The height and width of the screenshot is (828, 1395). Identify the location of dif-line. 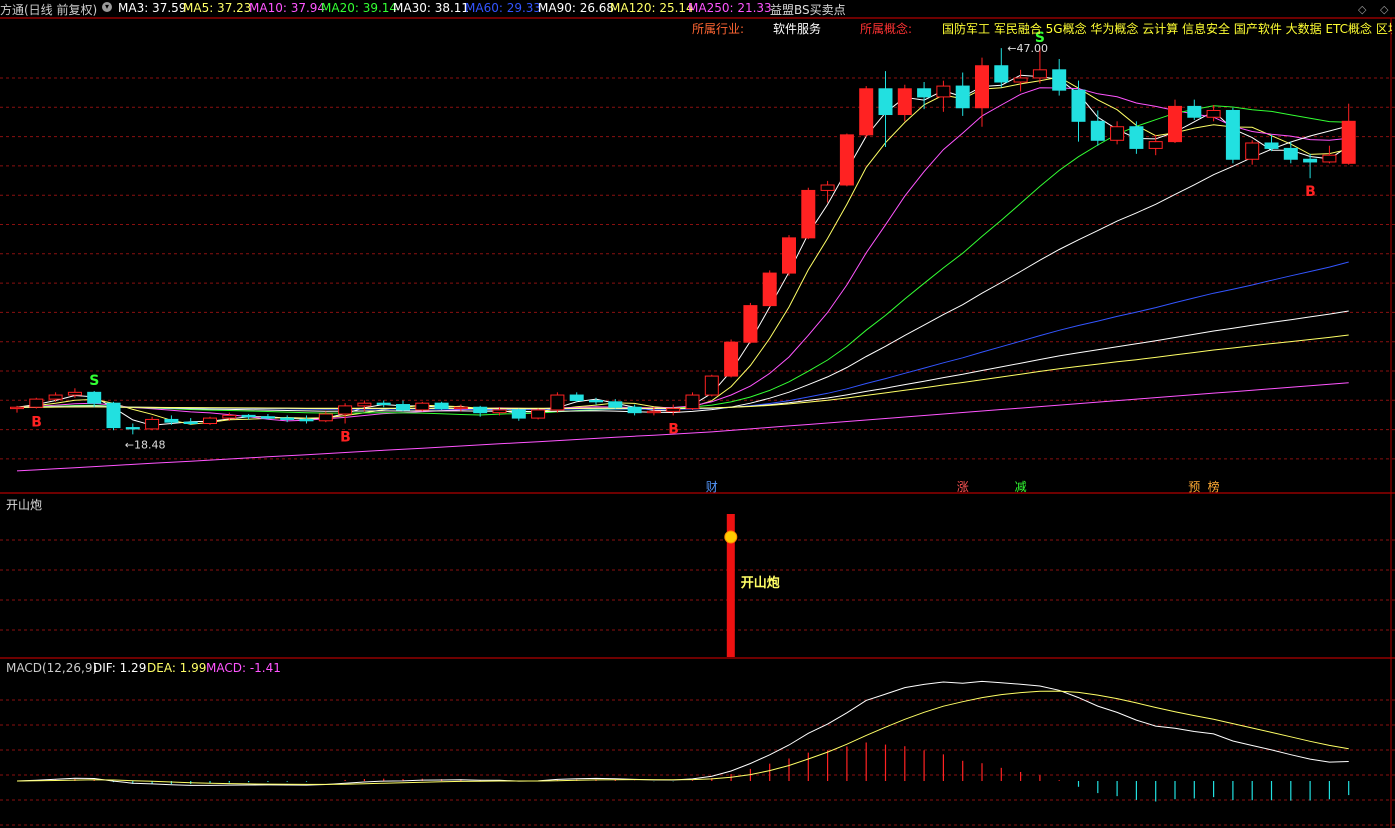
(682, 733).